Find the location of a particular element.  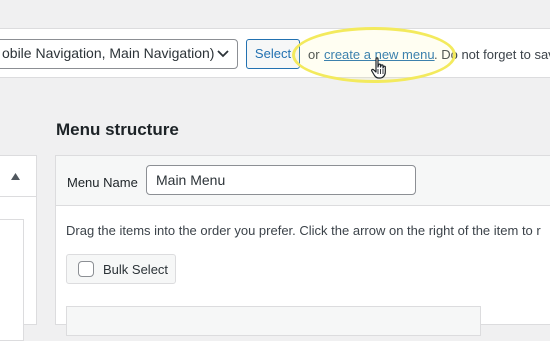

hand-cursor-icon is located at coordinates (378, 68).